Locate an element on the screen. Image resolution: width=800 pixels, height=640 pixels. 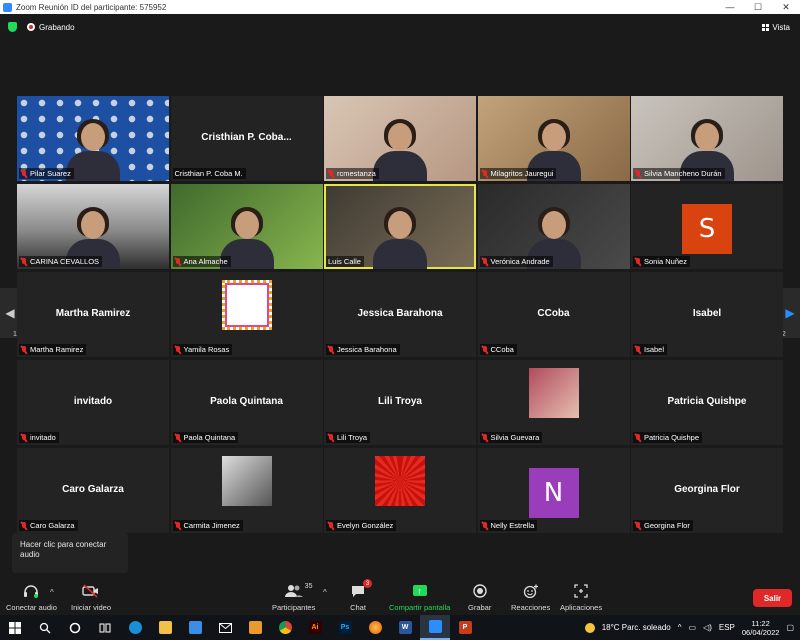
participant-tile: S Sonia Nuñez is located at coordinates (707, 226).